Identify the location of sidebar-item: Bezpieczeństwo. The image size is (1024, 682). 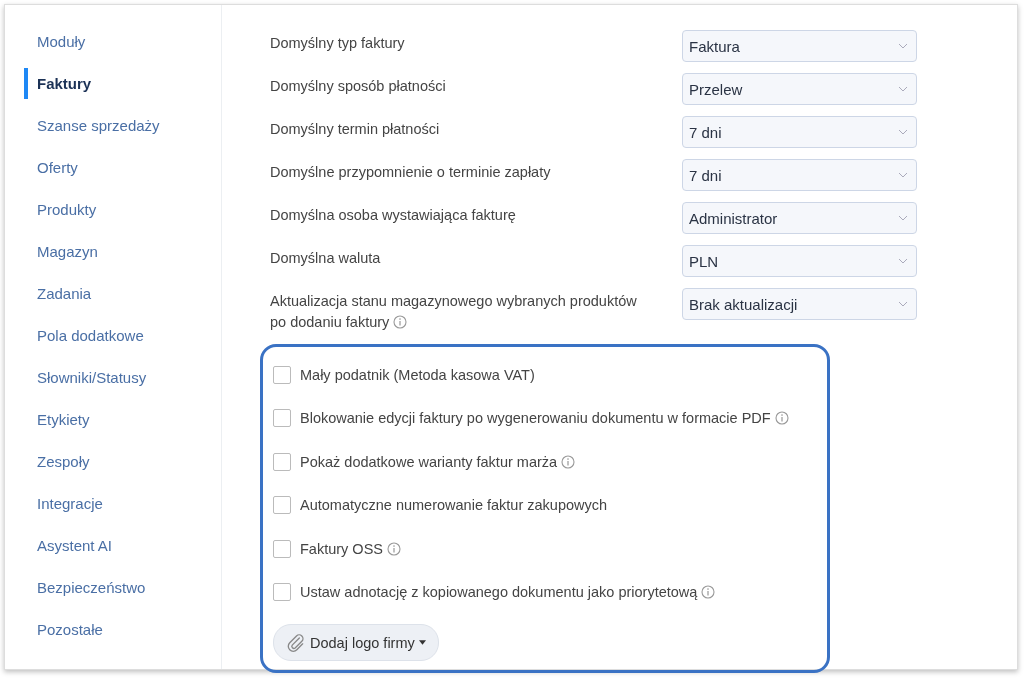
(122, 587).